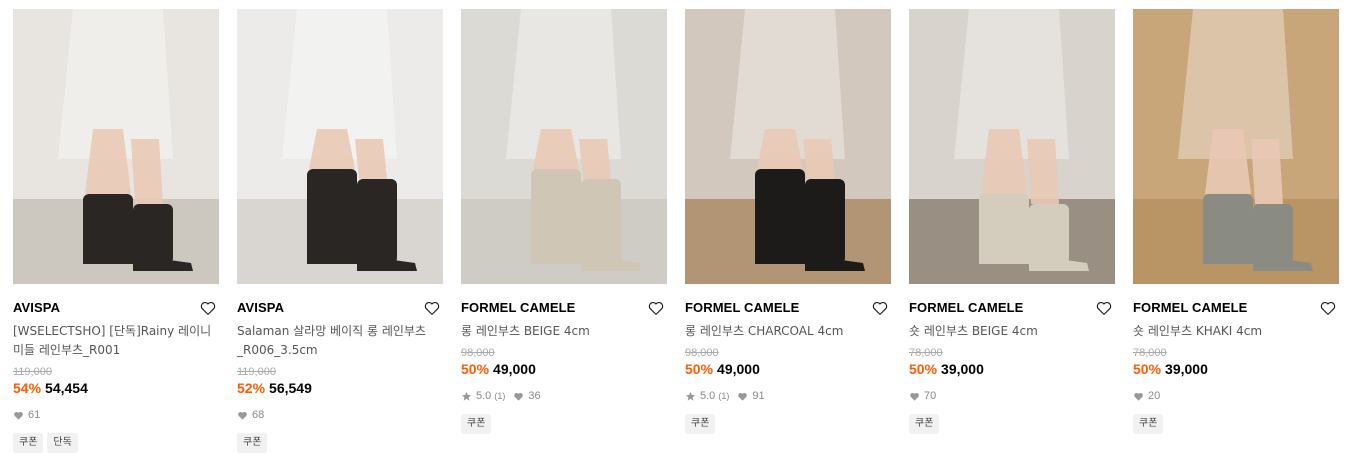 Image resolution: width=1353 pixels, height=463 pixels. What do you see at coordinates (26, 415) in the screenshot?
I see `like-count: 61` at bounding box center [26, 415].